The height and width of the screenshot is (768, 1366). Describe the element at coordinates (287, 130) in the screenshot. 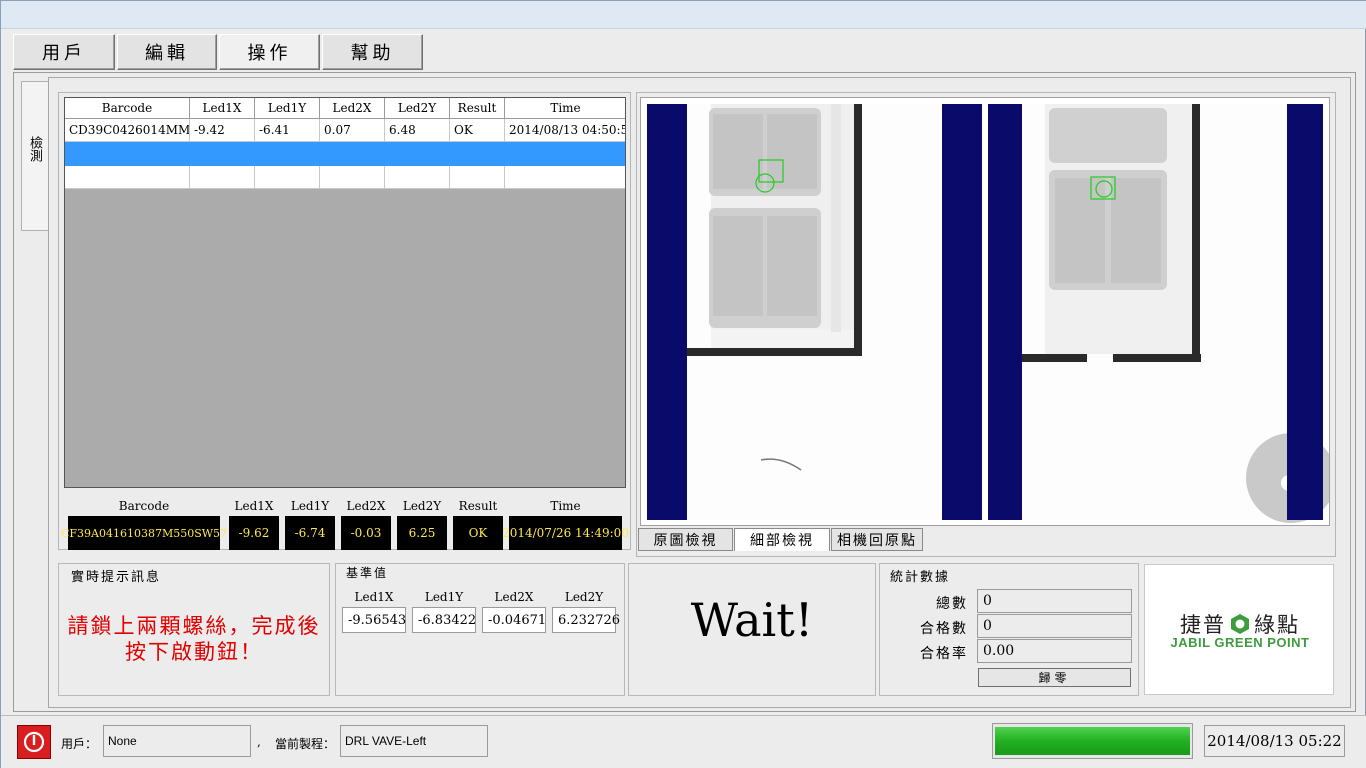

I see `cell-led1y: -6.41` at that location.